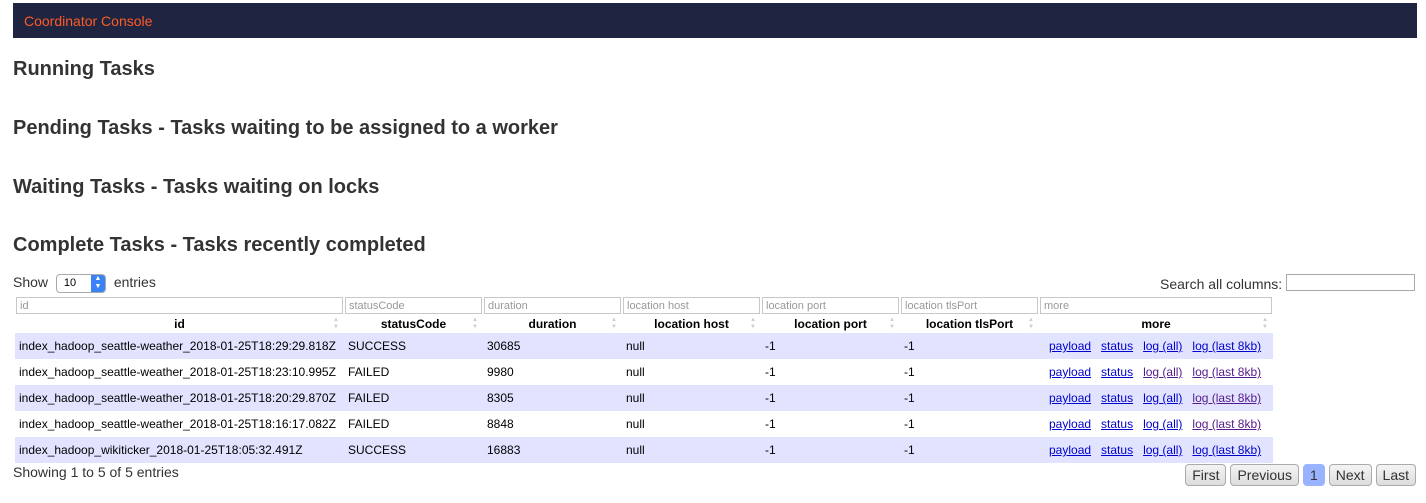  What do you see at coordinates (70, 283) in the screenshot?
I see `entries-select-value: 10` at bounding box center [70, 283].